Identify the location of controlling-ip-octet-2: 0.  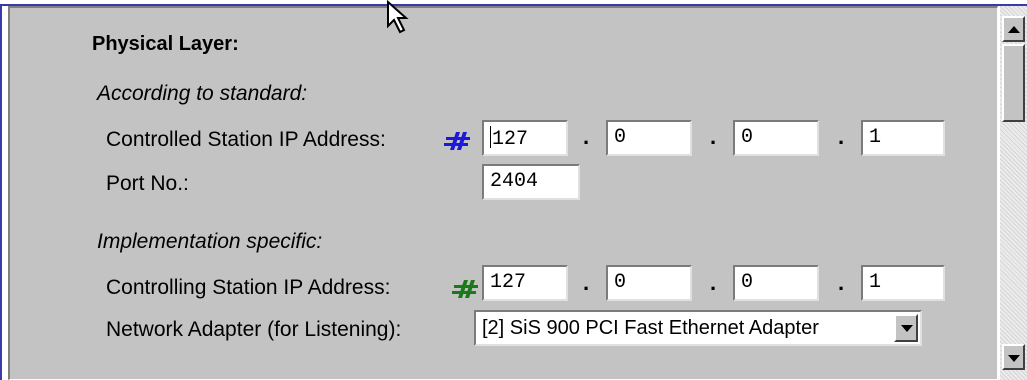
(649, 283).